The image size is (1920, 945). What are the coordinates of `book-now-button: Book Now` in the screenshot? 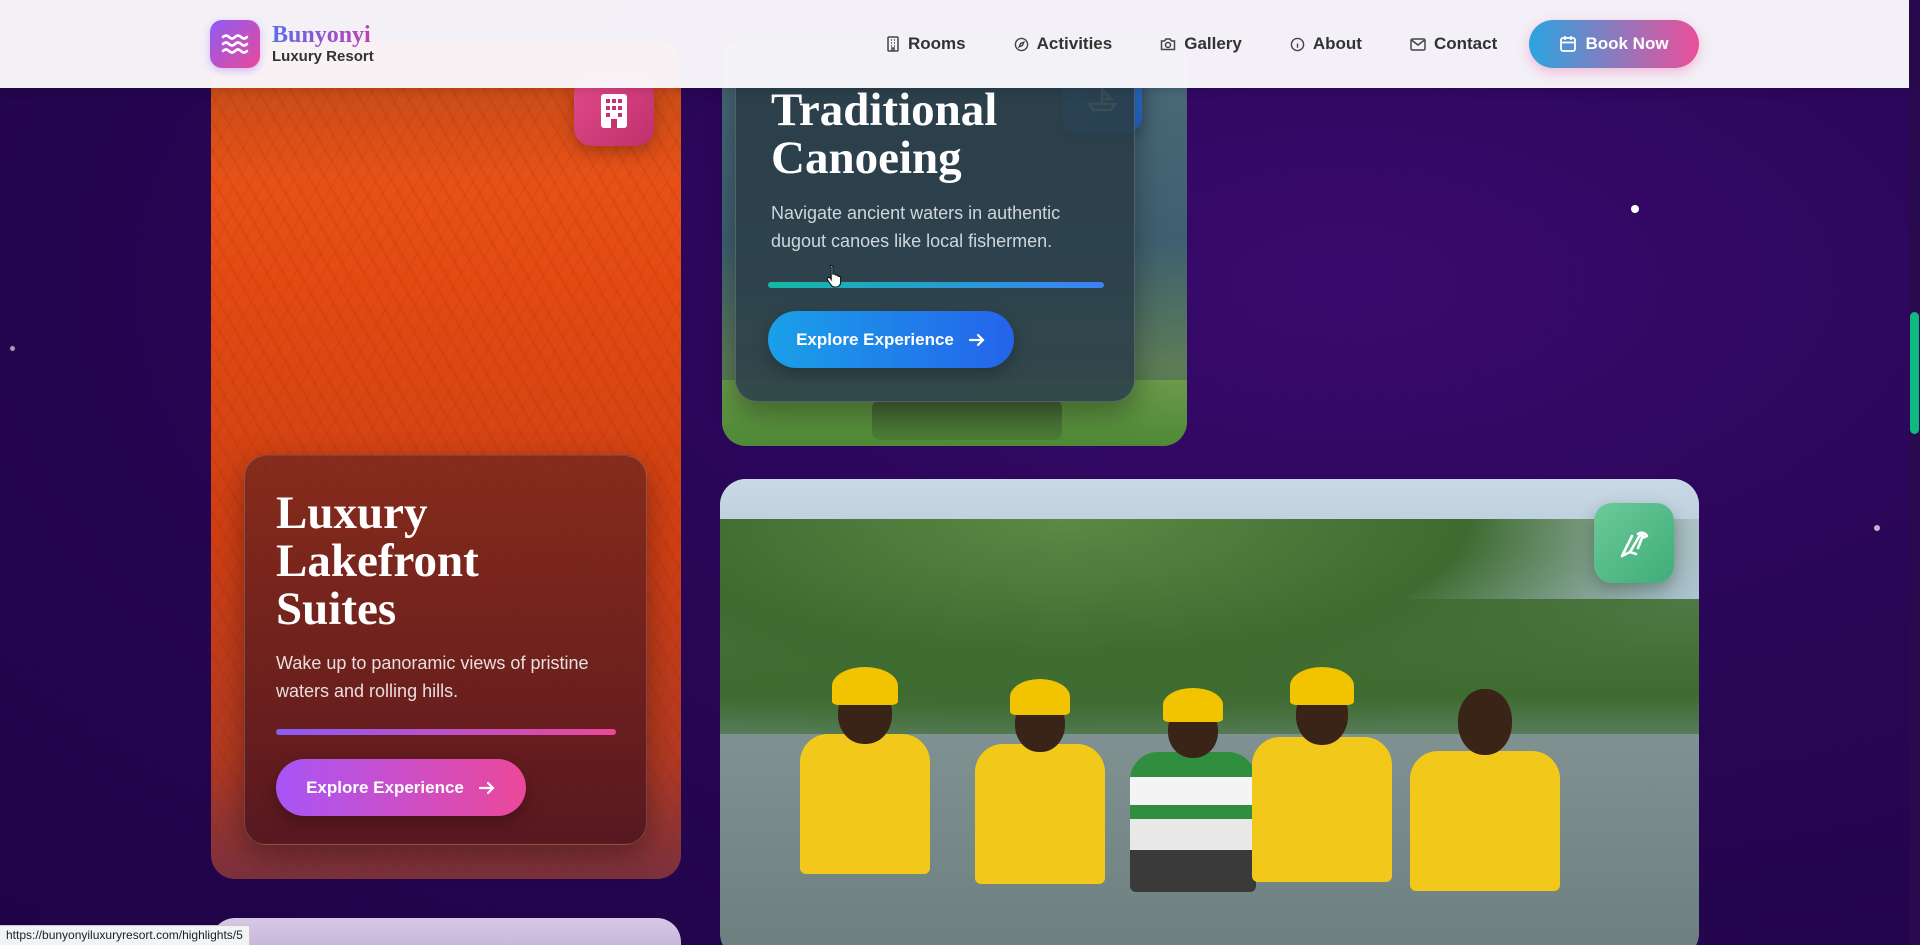 It's located at (1614, 44).